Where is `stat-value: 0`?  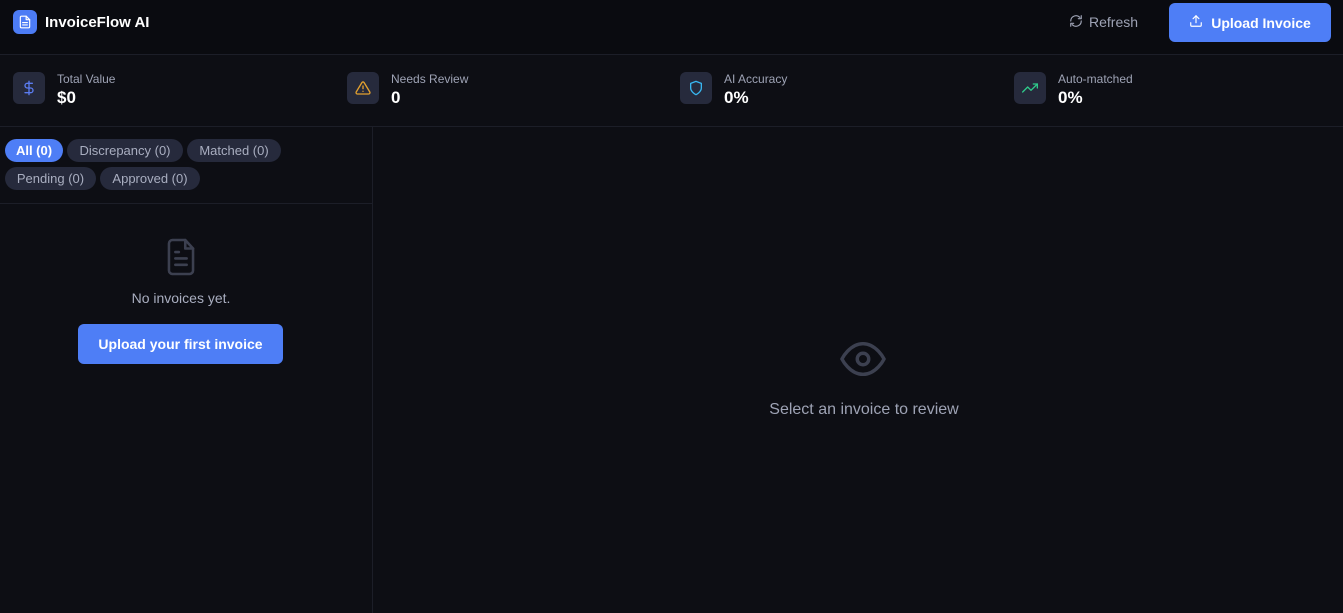
stat-value: 0 is located at coordinates (396, 97).